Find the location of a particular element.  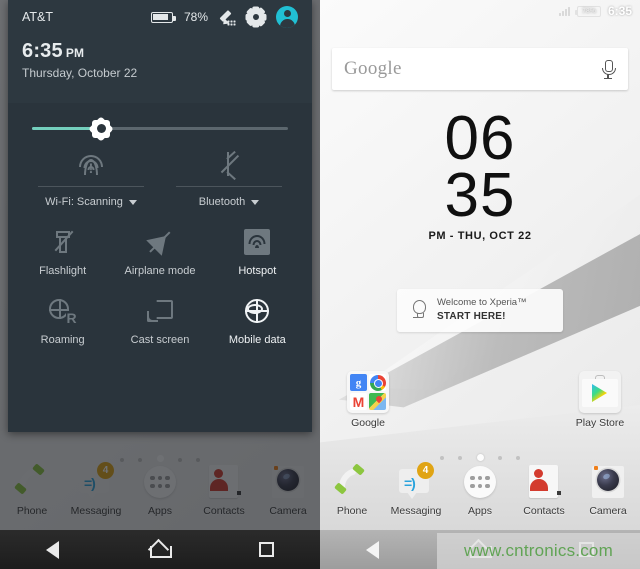

clock-minutes: 35 is located at coordinates (480, 196).